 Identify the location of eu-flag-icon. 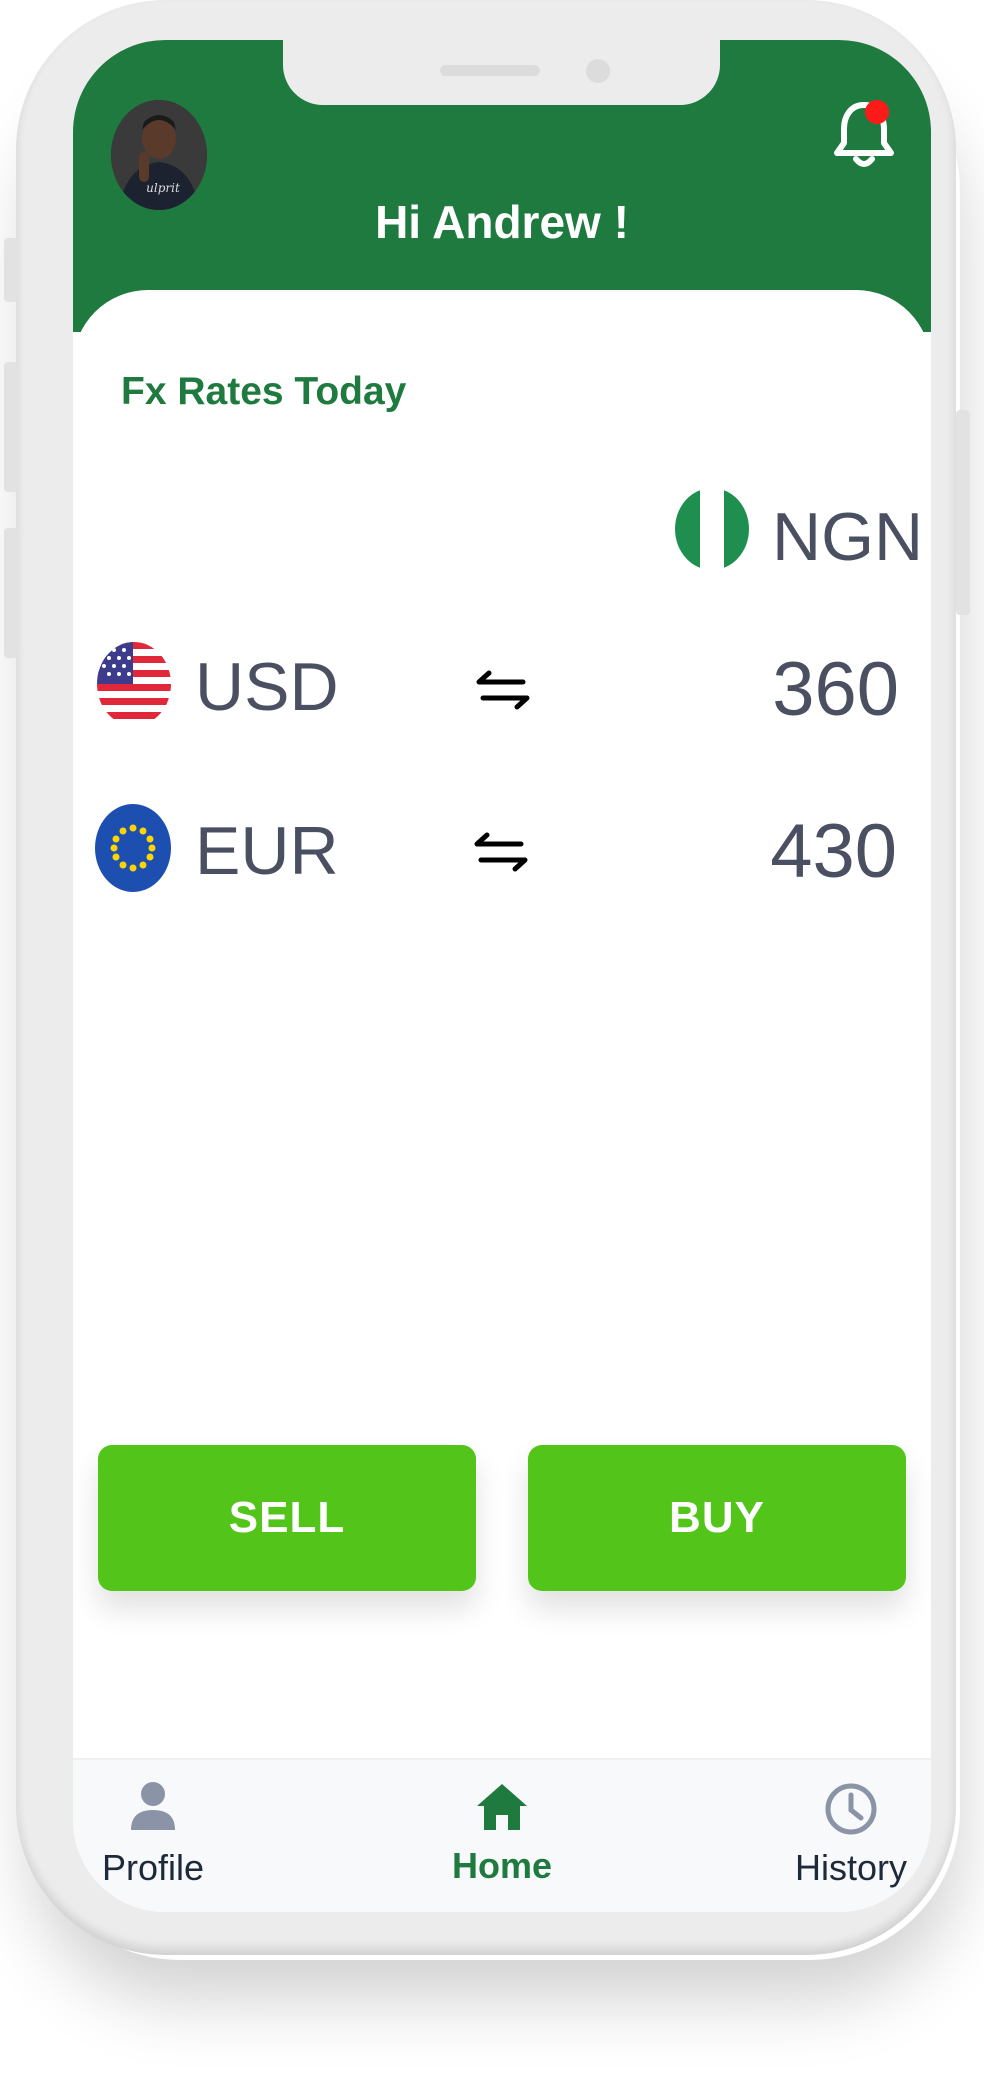
(133, 848).